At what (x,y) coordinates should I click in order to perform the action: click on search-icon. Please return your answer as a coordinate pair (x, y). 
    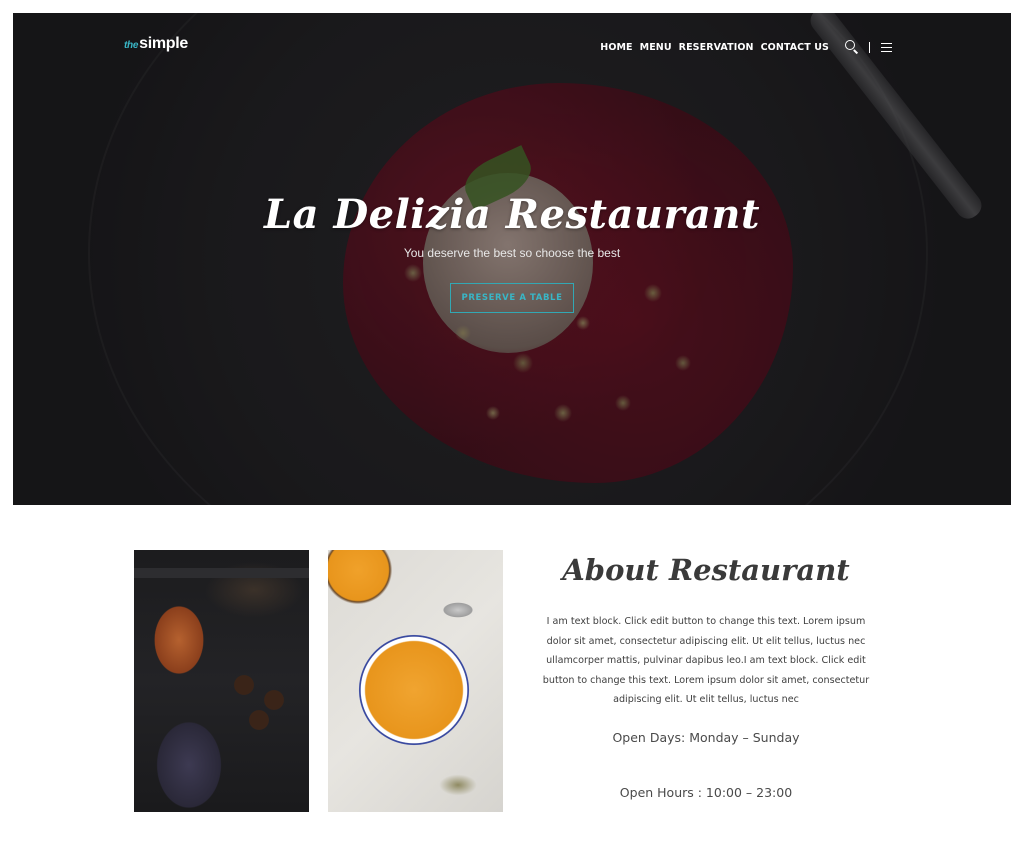
    Looking at the image, I should click on (852, 47).